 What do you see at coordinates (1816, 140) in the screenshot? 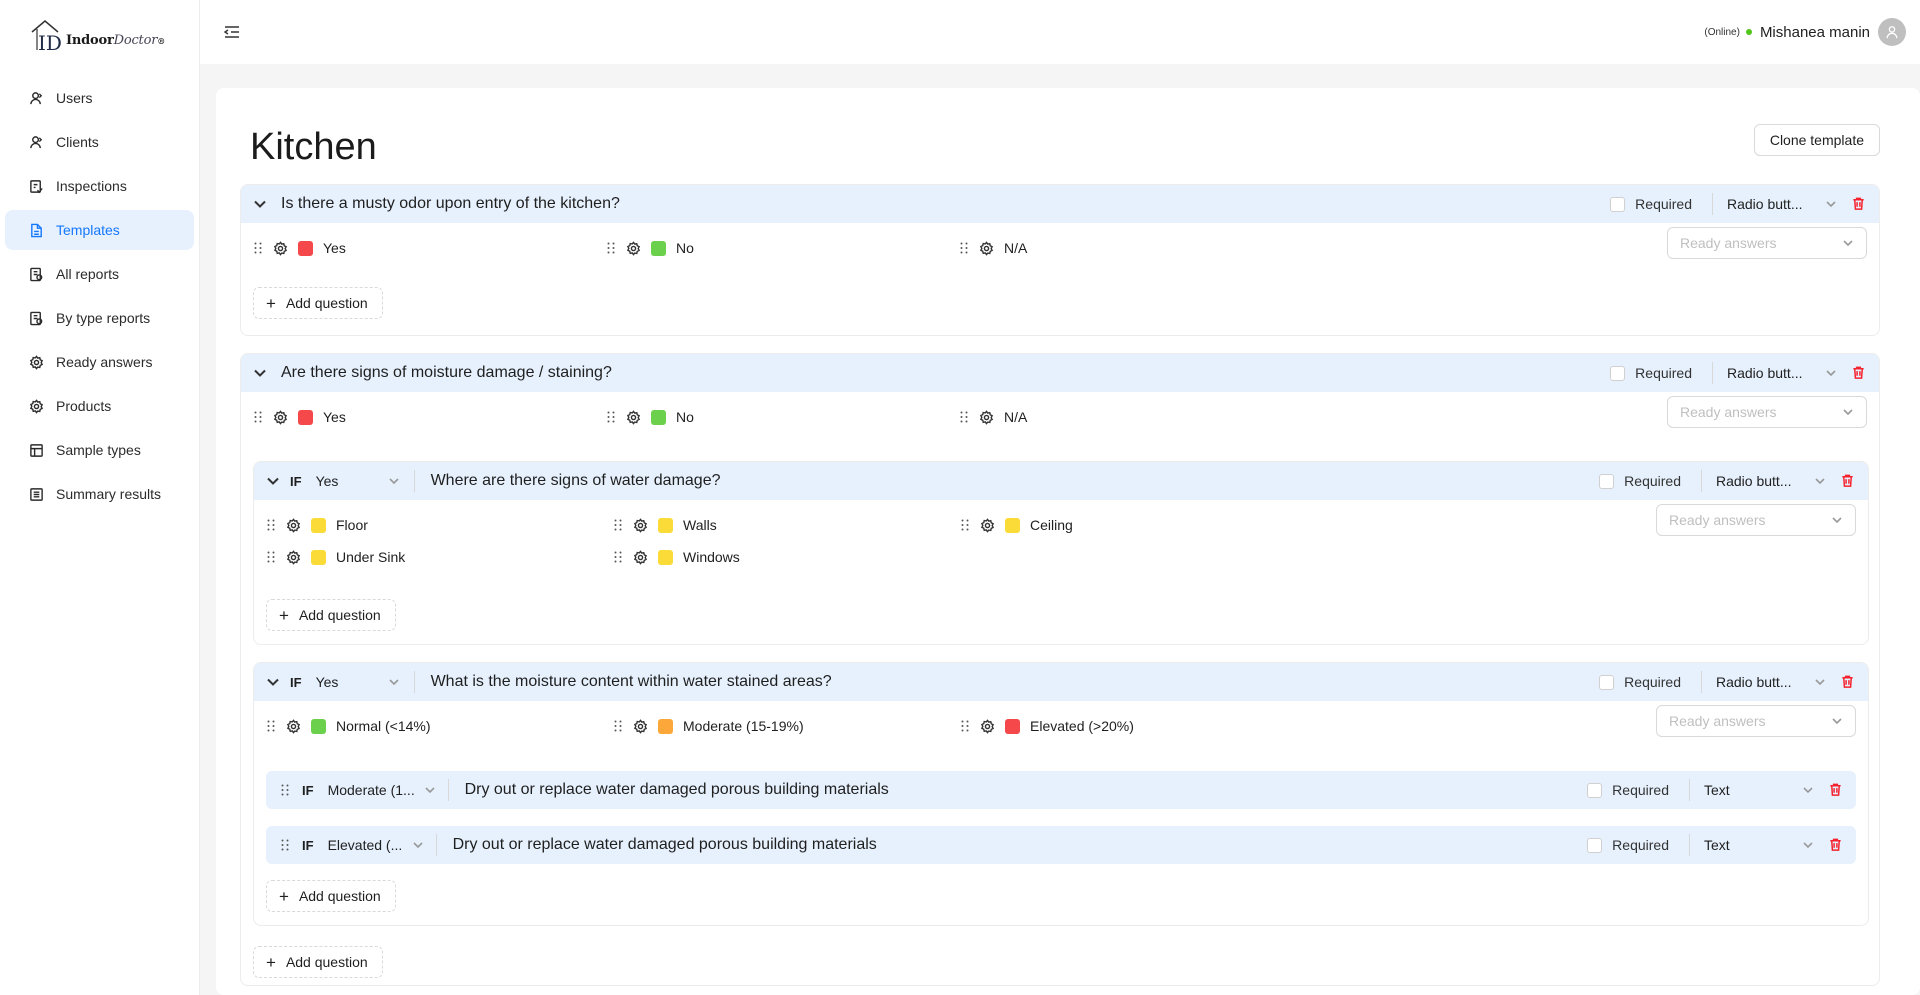
I see `clone-template-button: Clone template` at bounding box center [1816, 140].